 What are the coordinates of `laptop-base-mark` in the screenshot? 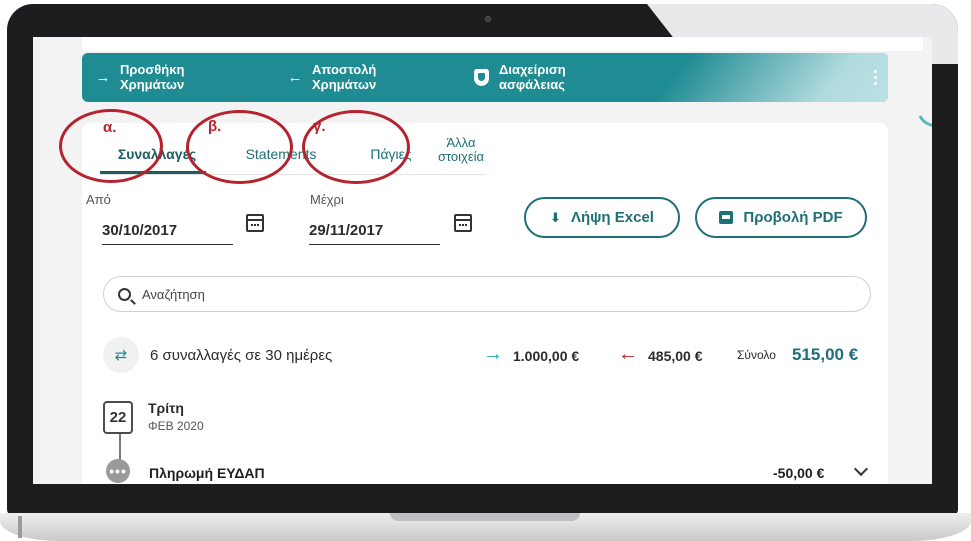 It's located at (20, 527).